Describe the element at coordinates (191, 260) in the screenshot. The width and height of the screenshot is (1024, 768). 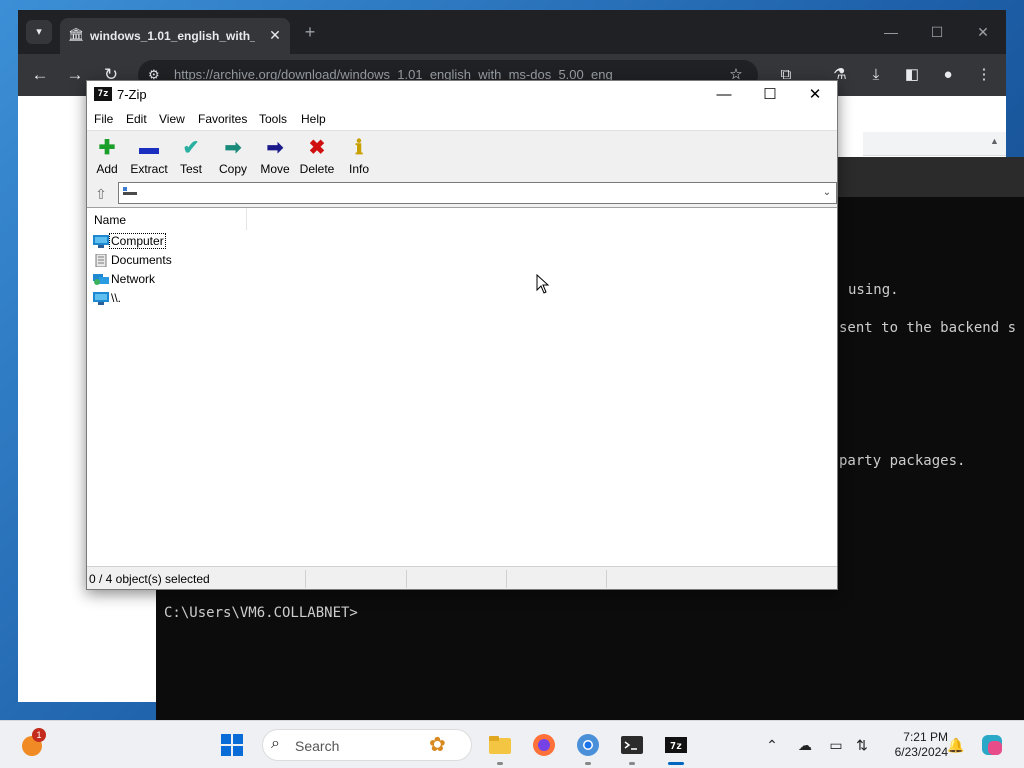
I see `list-item-documents: Documents` at that location.